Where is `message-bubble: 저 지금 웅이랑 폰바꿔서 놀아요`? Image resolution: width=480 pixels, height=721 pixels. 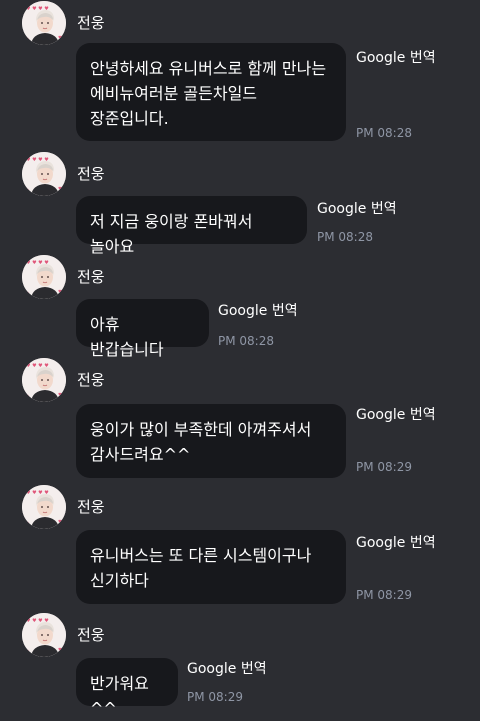 message-bubble: 저 지금 웅이랑 폰바꿔서 놀아요 is located at coordinates (191, 226).